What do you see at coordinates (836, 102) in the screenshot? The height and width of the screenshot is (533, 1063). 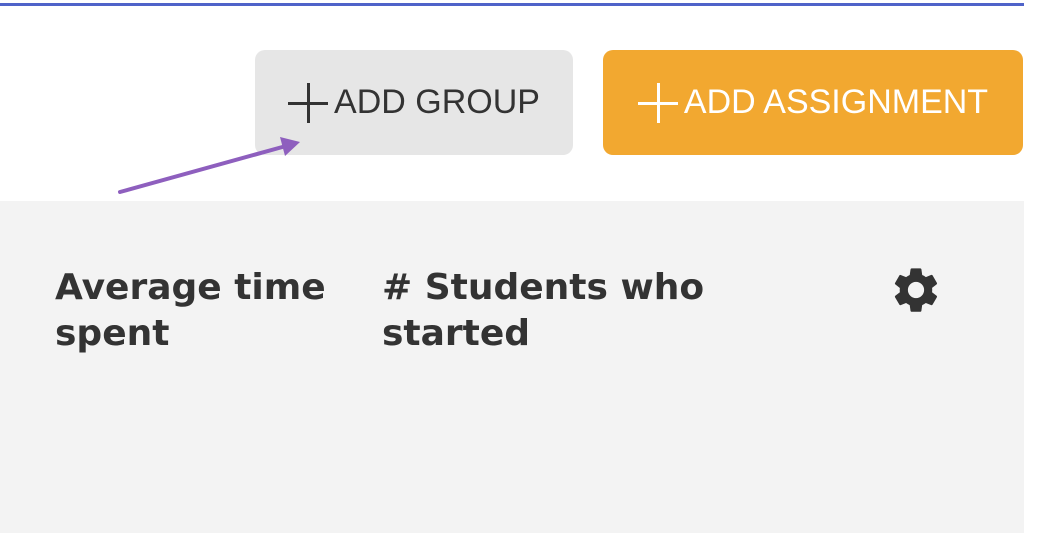 I see `add-assignment-label: ADD ASSIGNMENT` at bounding box center [836, 102].